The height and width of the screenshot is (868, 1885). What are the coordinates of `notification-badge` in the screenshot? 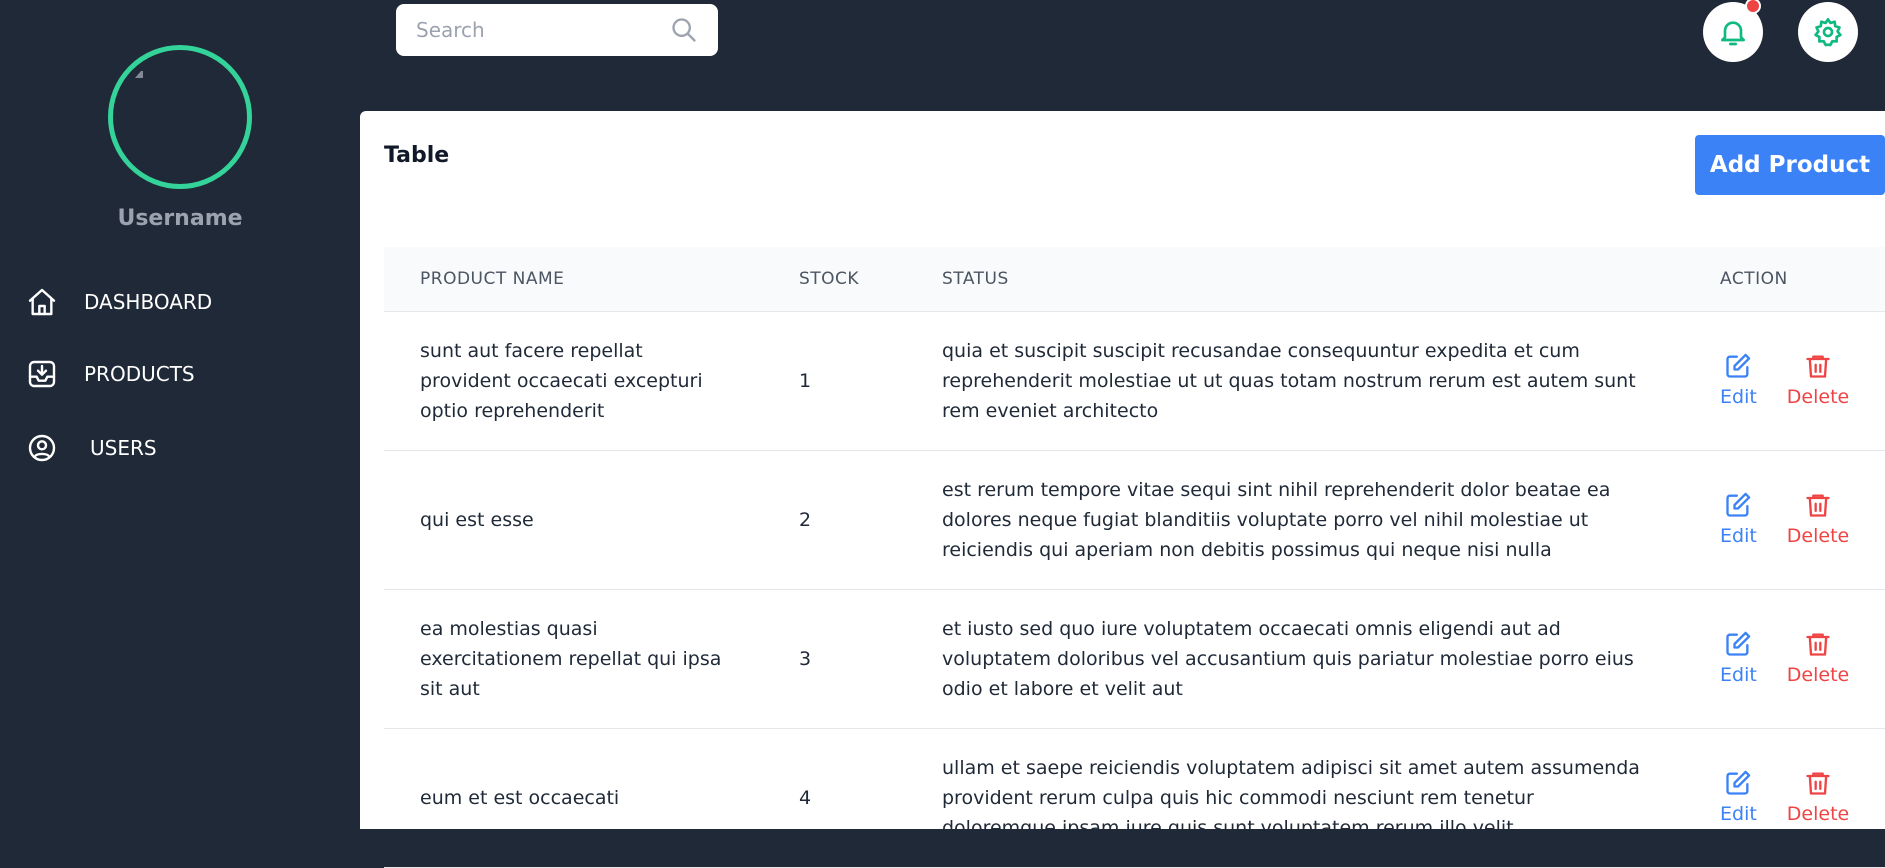 It's located at (1753, 7).